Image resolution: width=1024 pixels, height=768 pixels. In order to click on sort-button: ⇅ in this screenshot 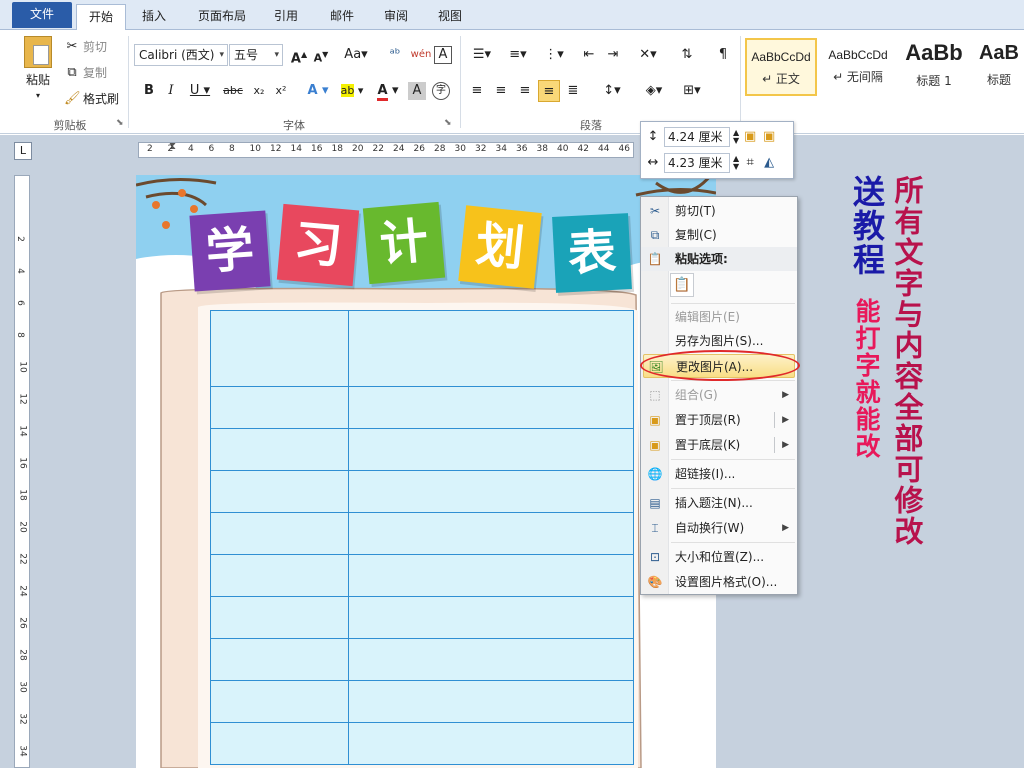, I will do `click(687, 55)`.